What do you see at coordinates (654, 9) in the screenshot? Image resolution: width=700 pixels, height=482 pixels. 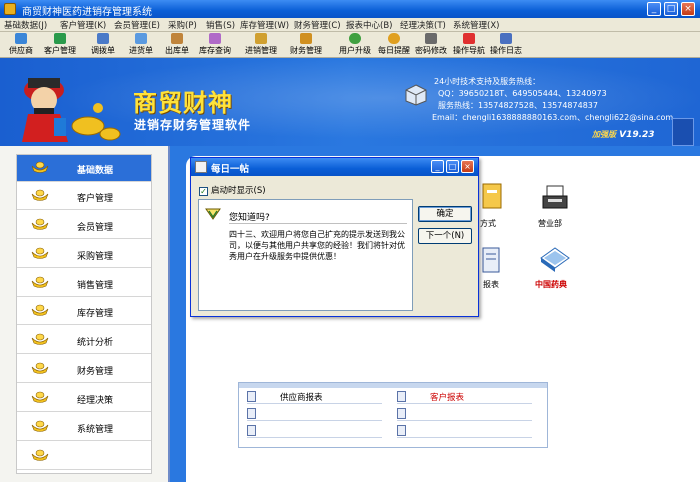 I see `minimize-button: _` at bounding box center [654, 9].